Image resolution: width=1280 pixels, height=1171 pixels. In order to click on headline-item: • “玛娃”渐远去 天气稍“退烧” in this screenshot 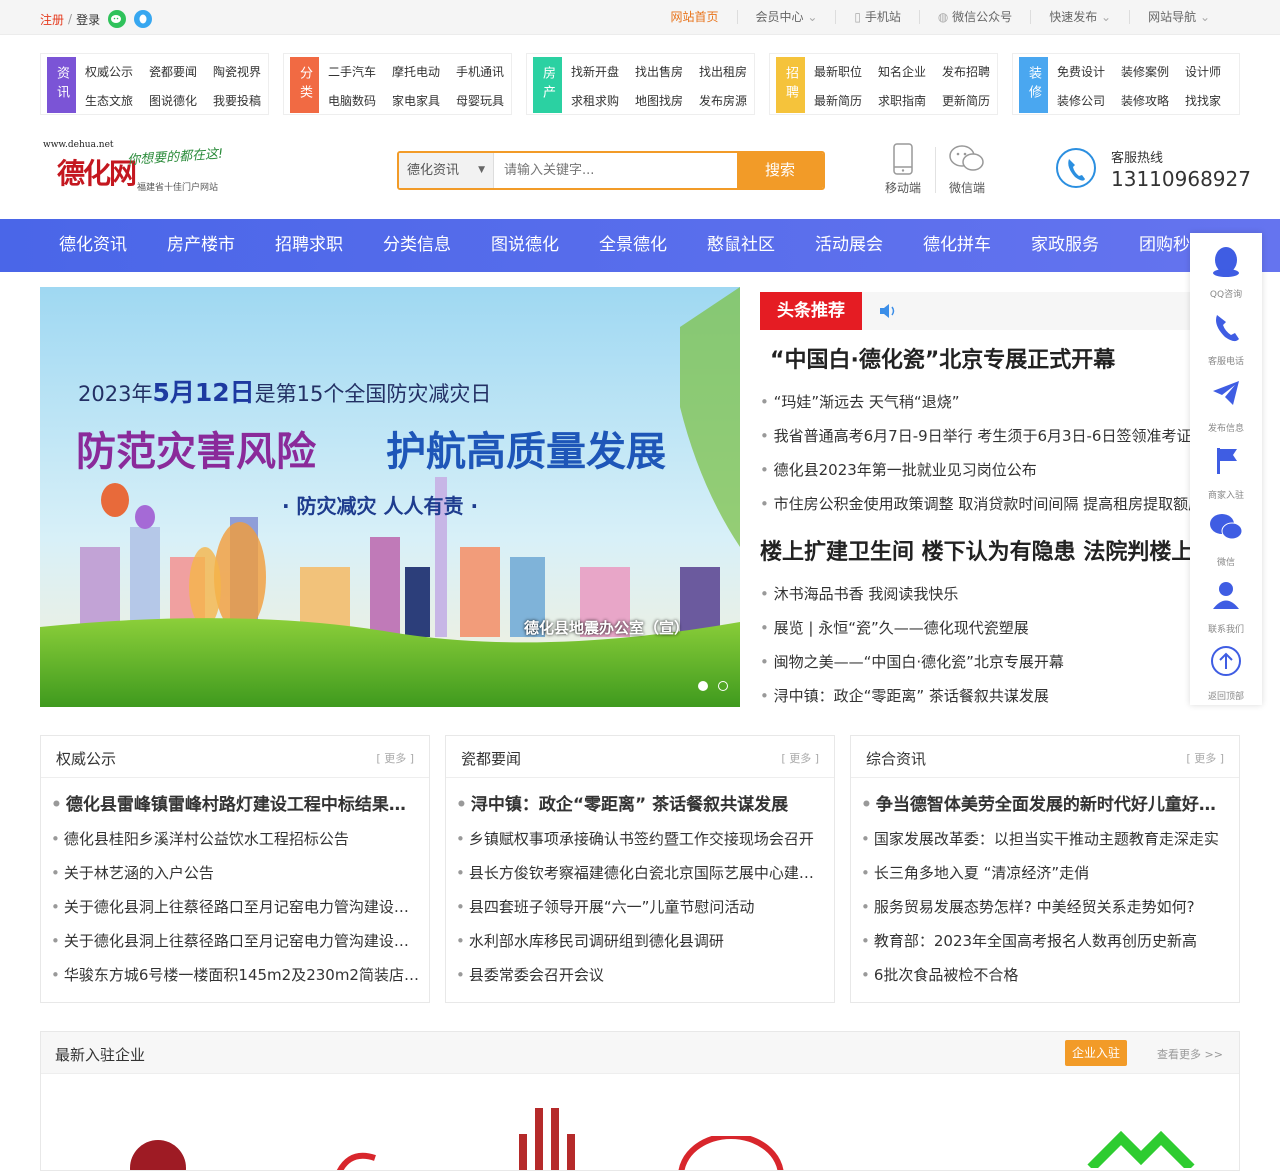, I will do `click(859, 401)`.